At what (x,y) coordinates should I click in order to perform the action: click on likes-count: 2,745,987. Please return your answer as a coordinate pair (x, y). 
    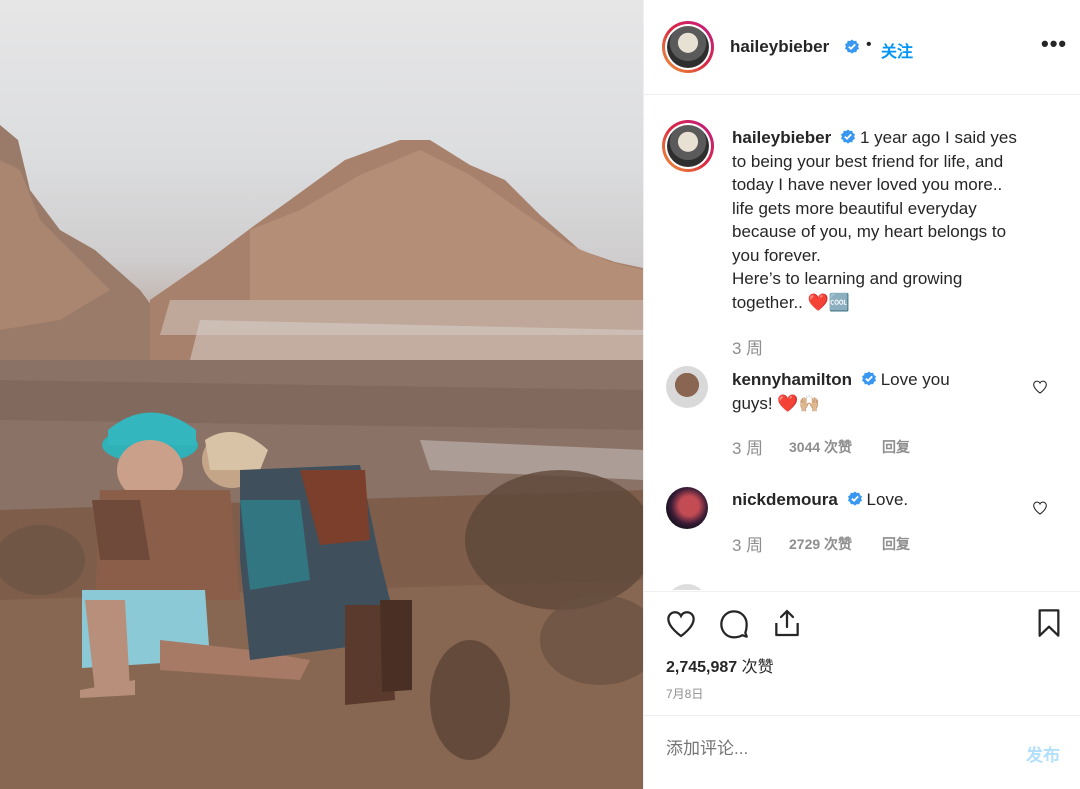
    Looking at the image, I should click on (702, 667).